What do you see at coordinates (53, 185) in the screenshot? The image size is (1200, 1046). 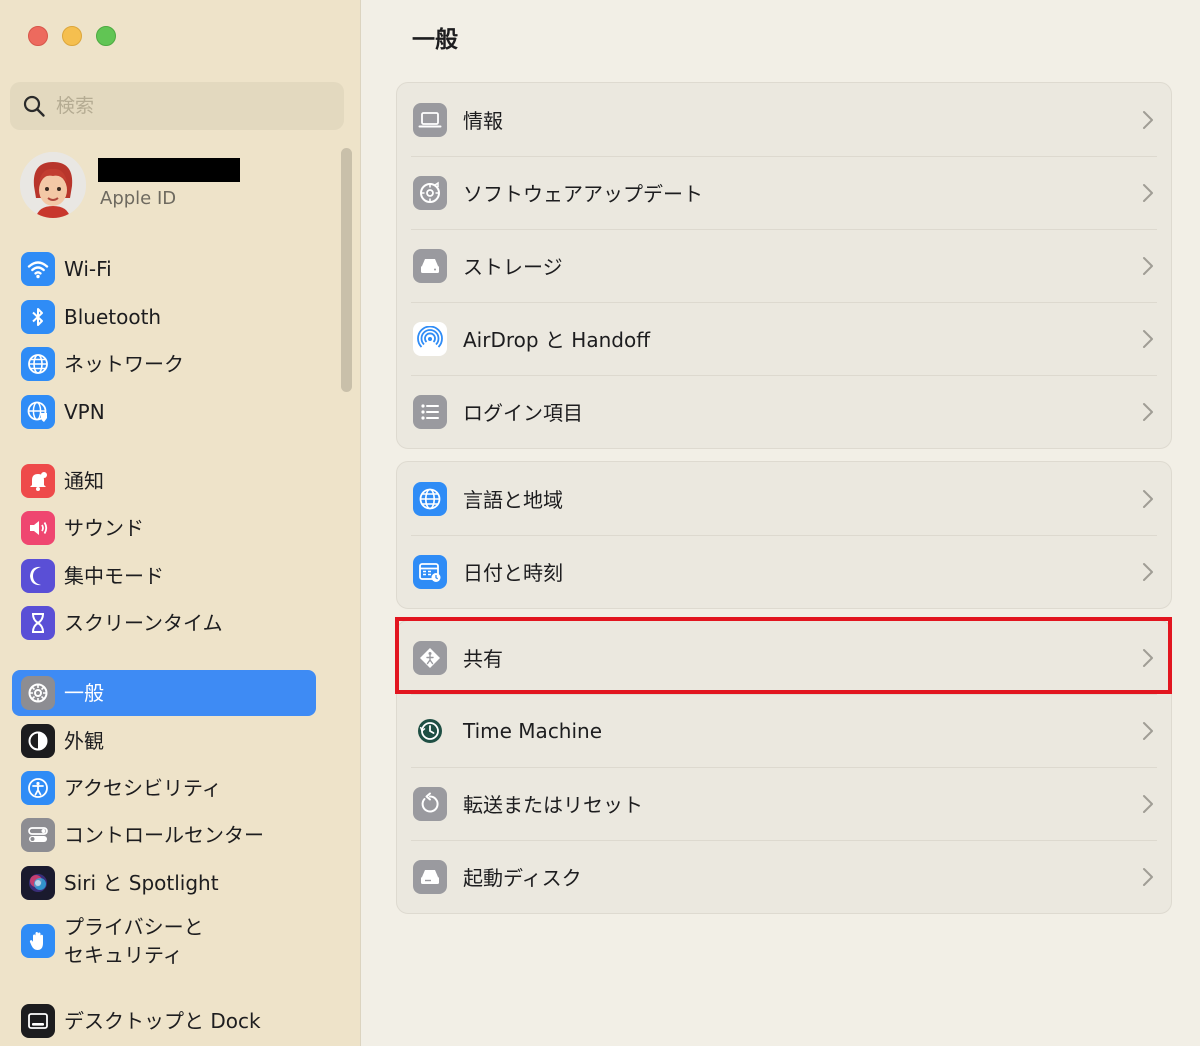 I see `avatar` at bounding box center [53, 185].